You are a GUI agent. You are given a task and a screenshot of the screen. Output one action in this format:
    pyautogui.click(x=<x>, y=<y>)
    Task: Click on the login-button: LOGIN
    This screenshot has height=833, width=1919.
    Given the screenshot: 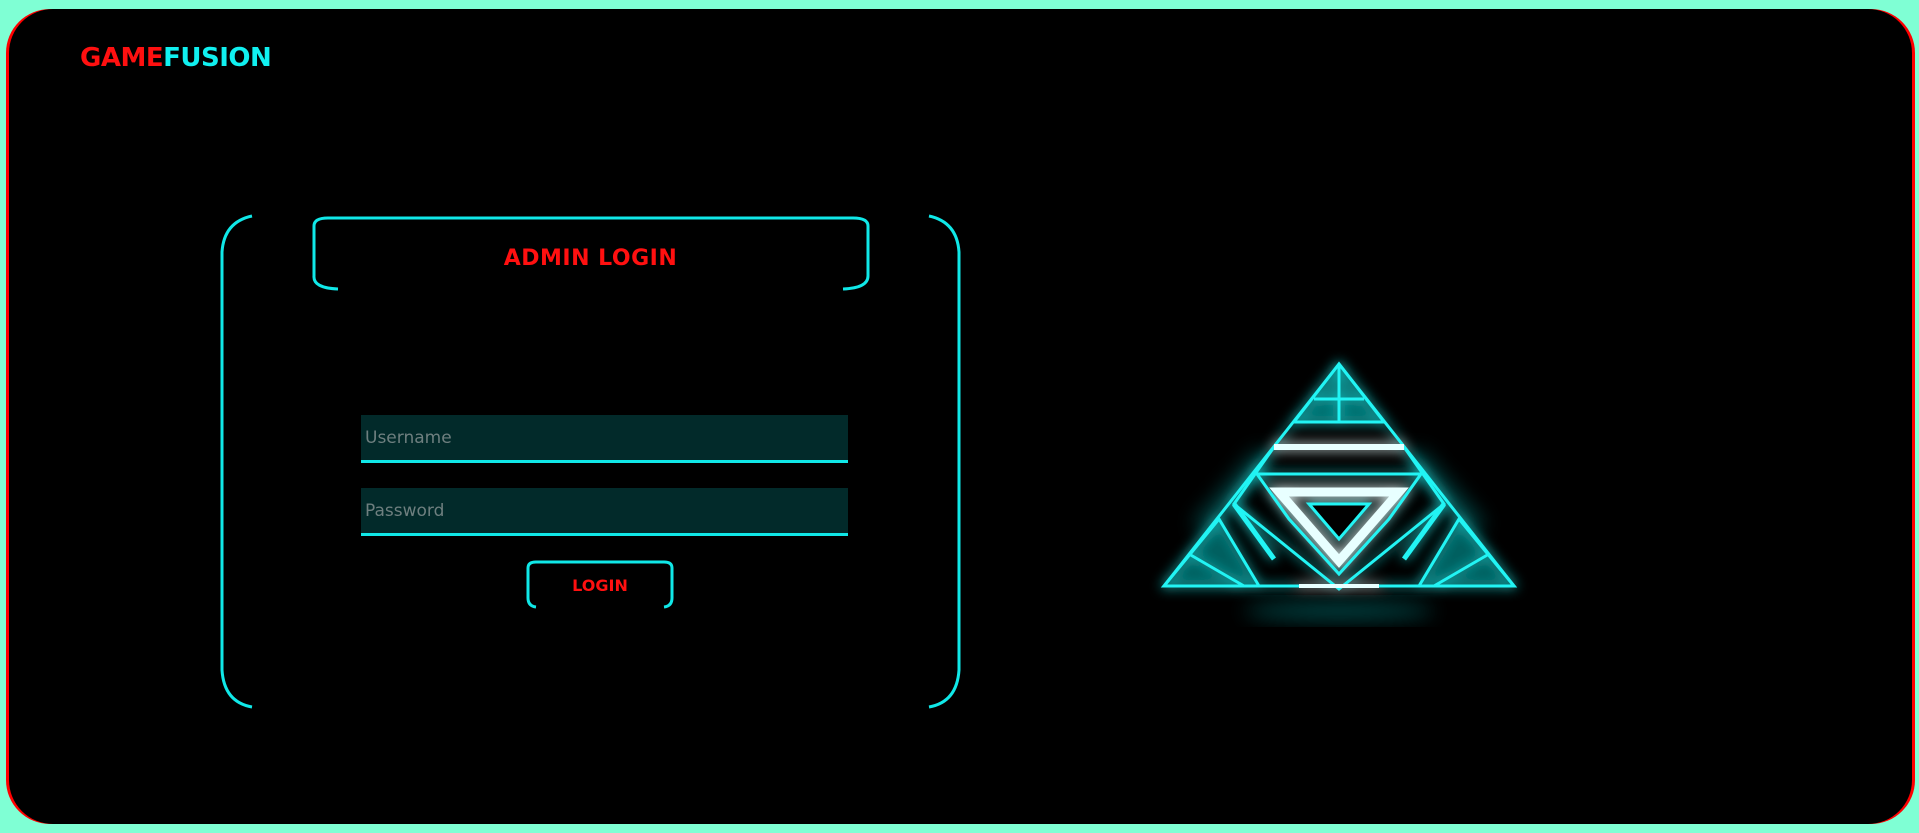 What is the action you would take?
    pyautogui.click(x=600, y=585)
    